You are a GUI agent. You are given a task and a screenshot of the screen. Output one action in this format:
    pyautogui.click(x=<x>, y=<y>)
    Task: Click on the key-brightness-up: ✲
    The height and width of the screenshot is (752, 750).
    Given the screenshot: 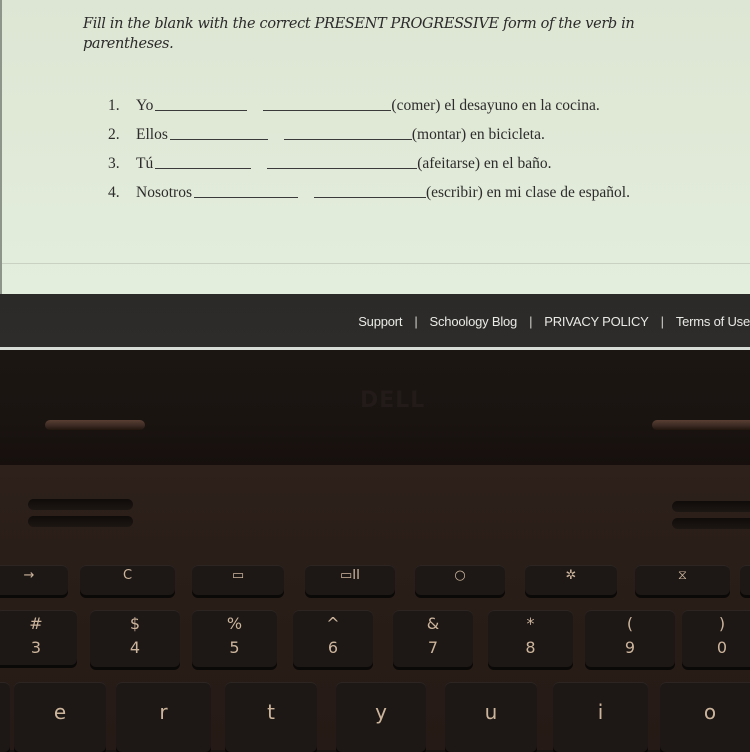 What is the action you would take?
    pyautogui.click(x=571, y=580)
    